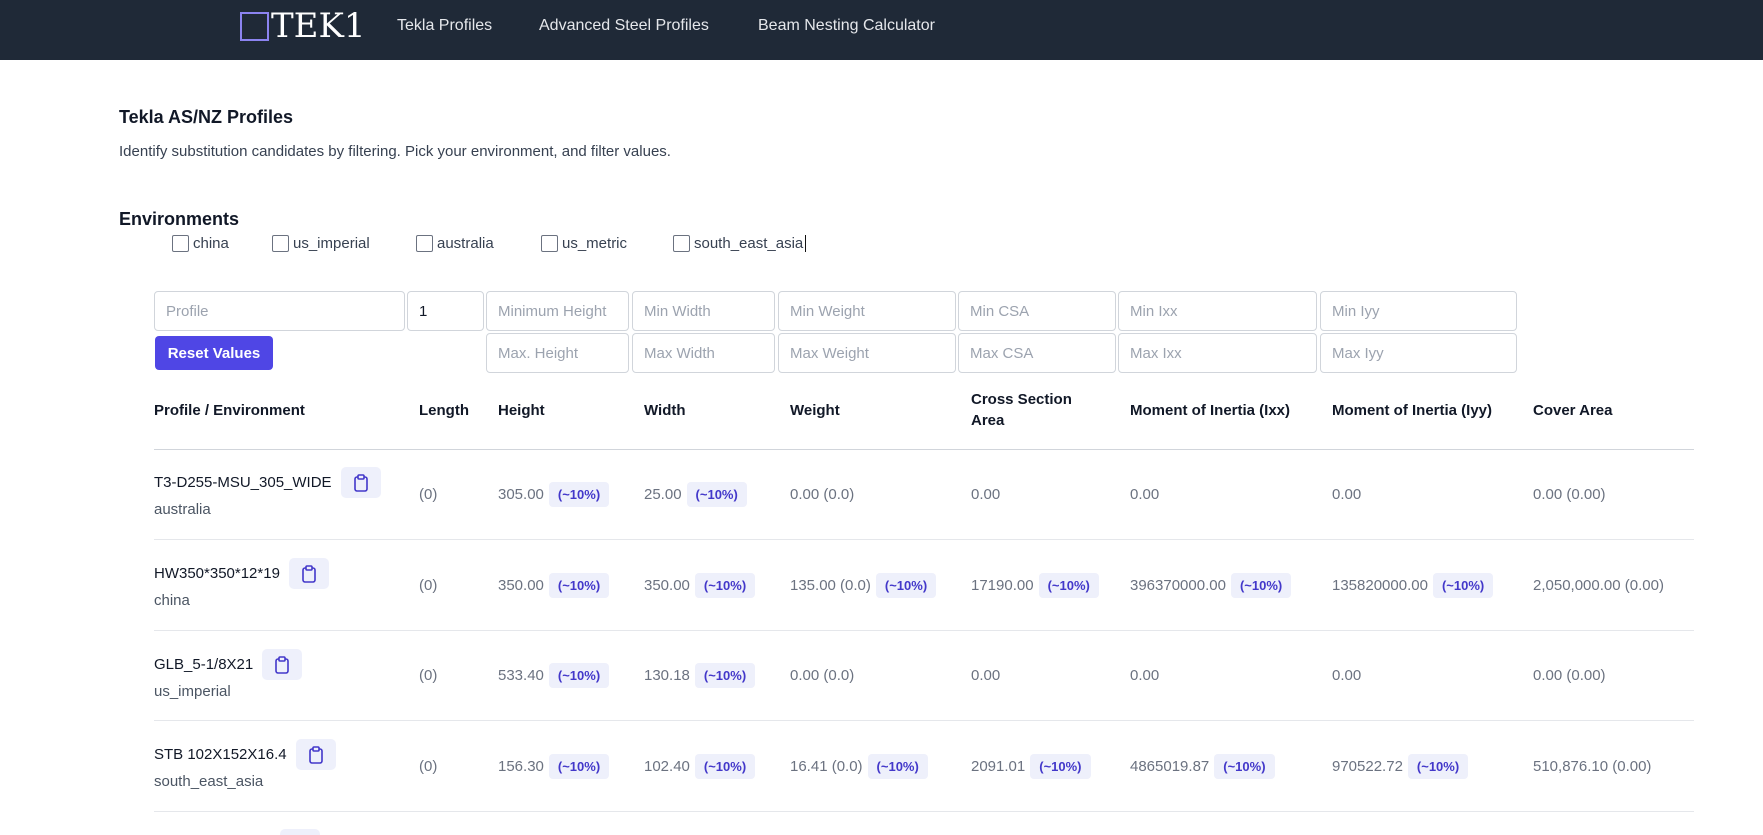  I want to click on height-value: 533.40, so click(521, 675).